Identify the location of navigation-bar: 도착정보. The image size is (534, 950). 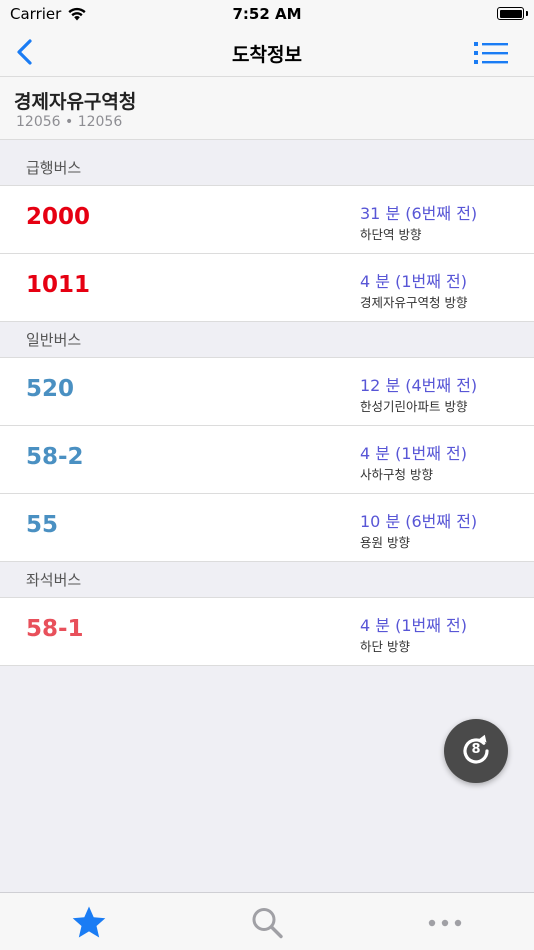
(267, 52).